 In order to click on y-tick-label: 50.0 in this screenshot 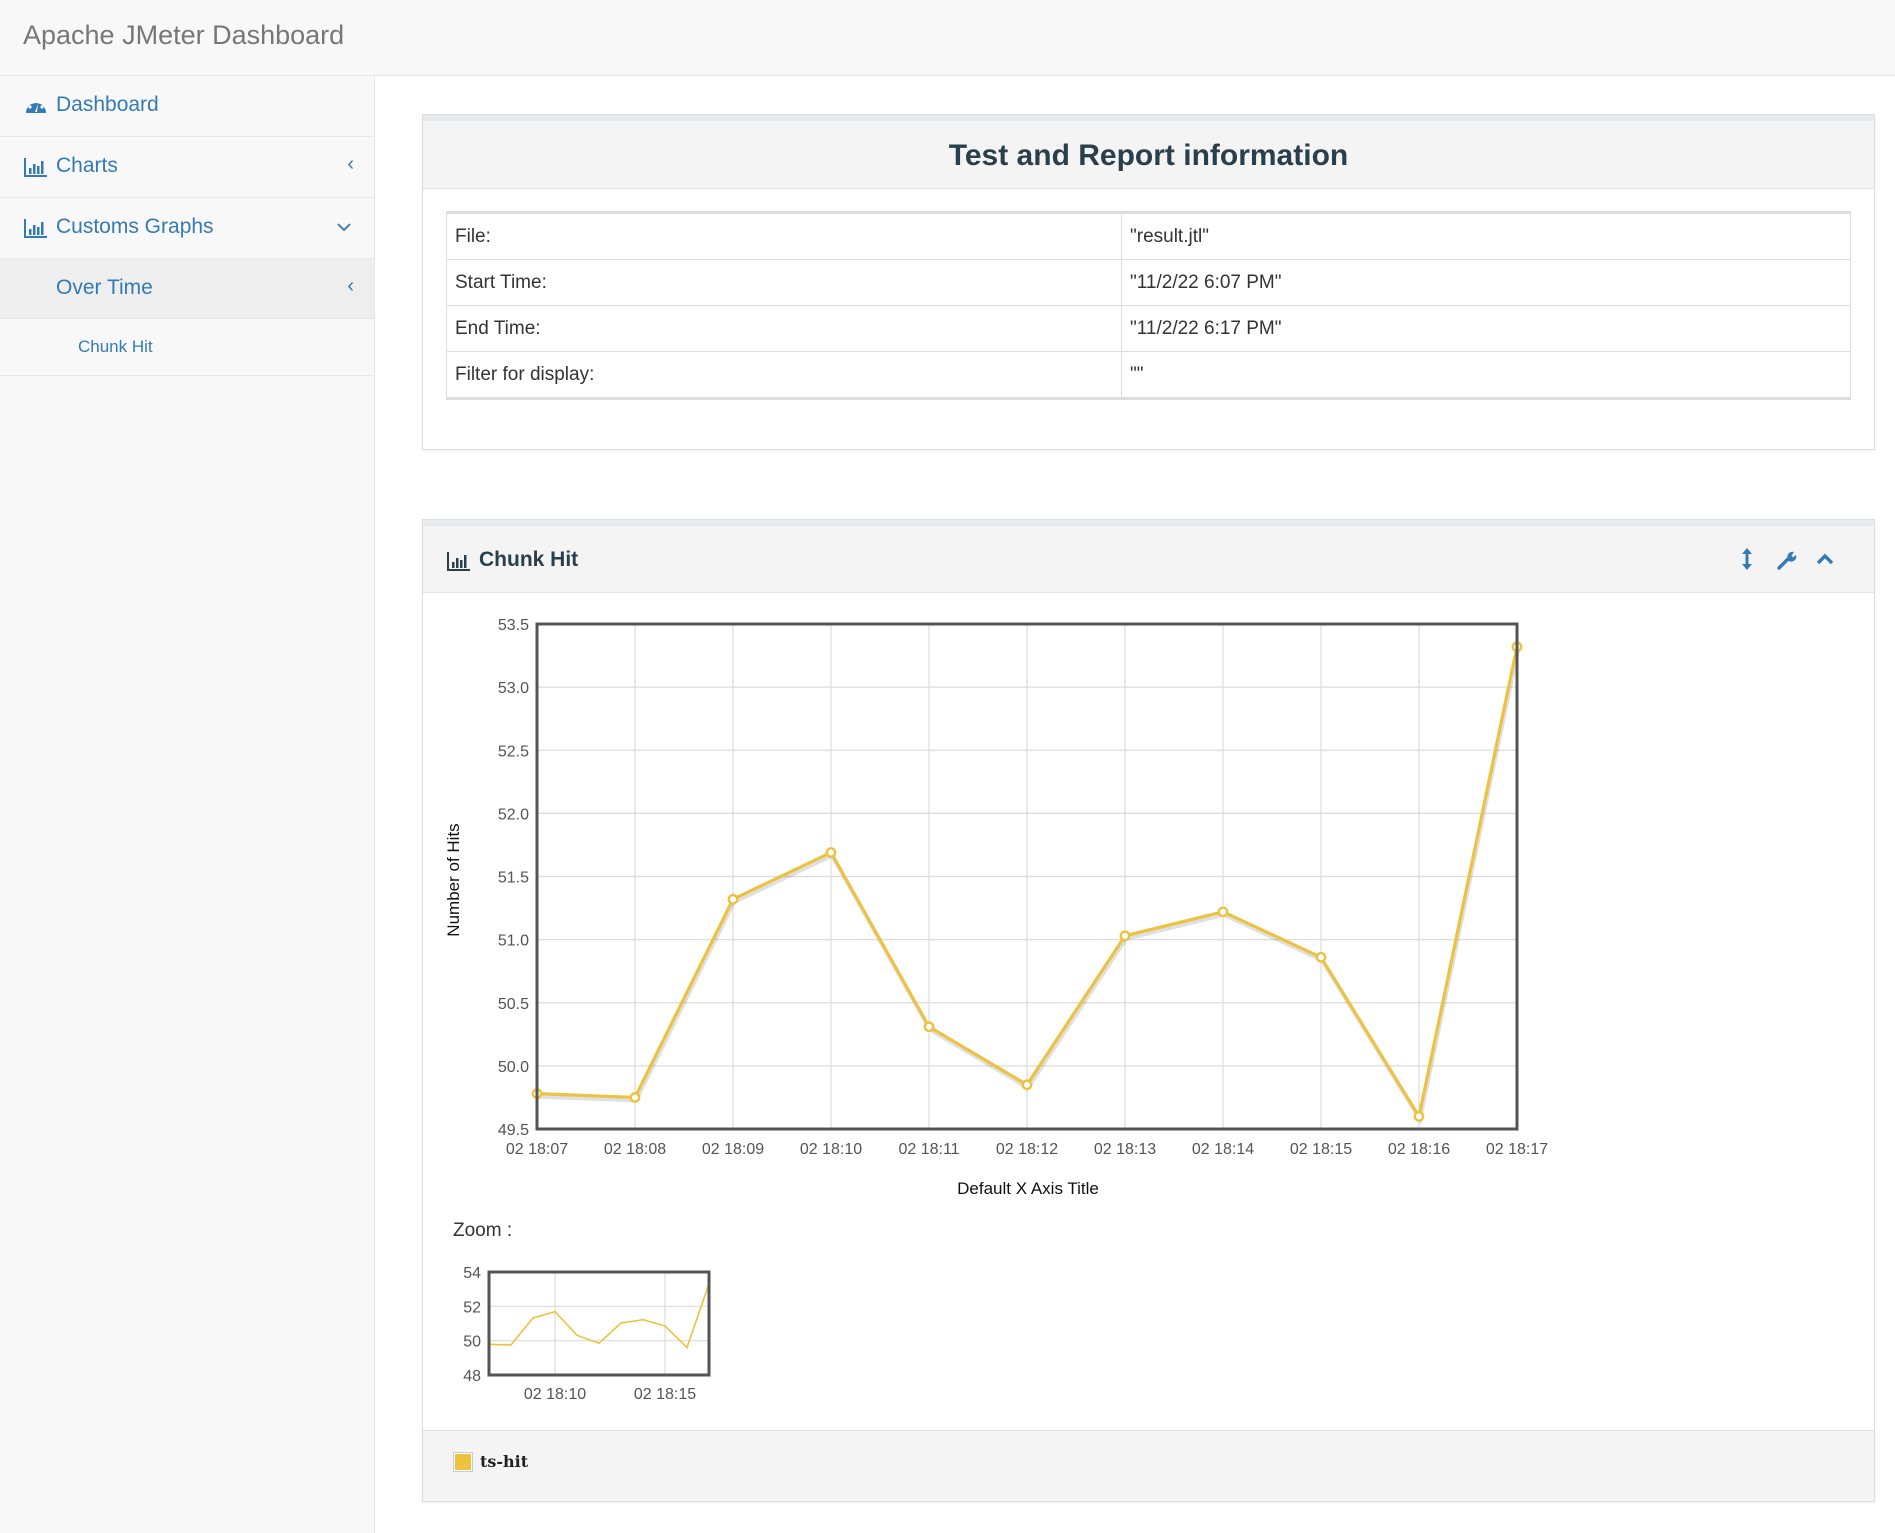, I will do `click(513, 1067)`.